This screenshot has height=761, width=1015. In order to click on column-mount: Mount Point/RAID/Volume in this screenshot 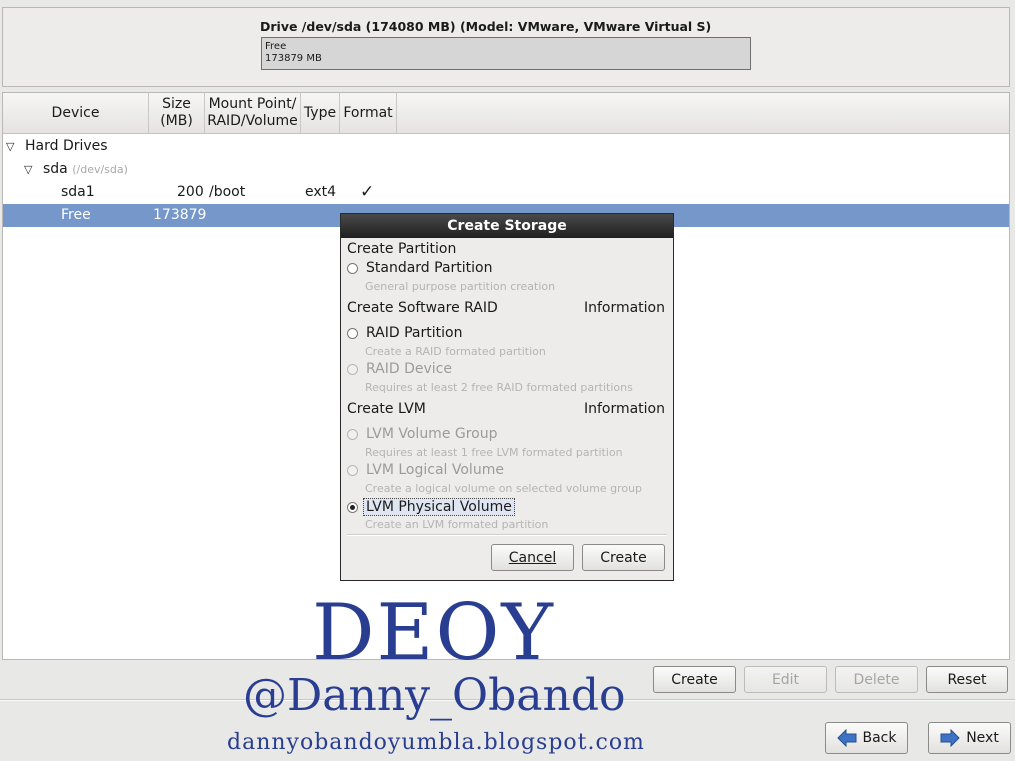, I will do `click(253, 113)`.